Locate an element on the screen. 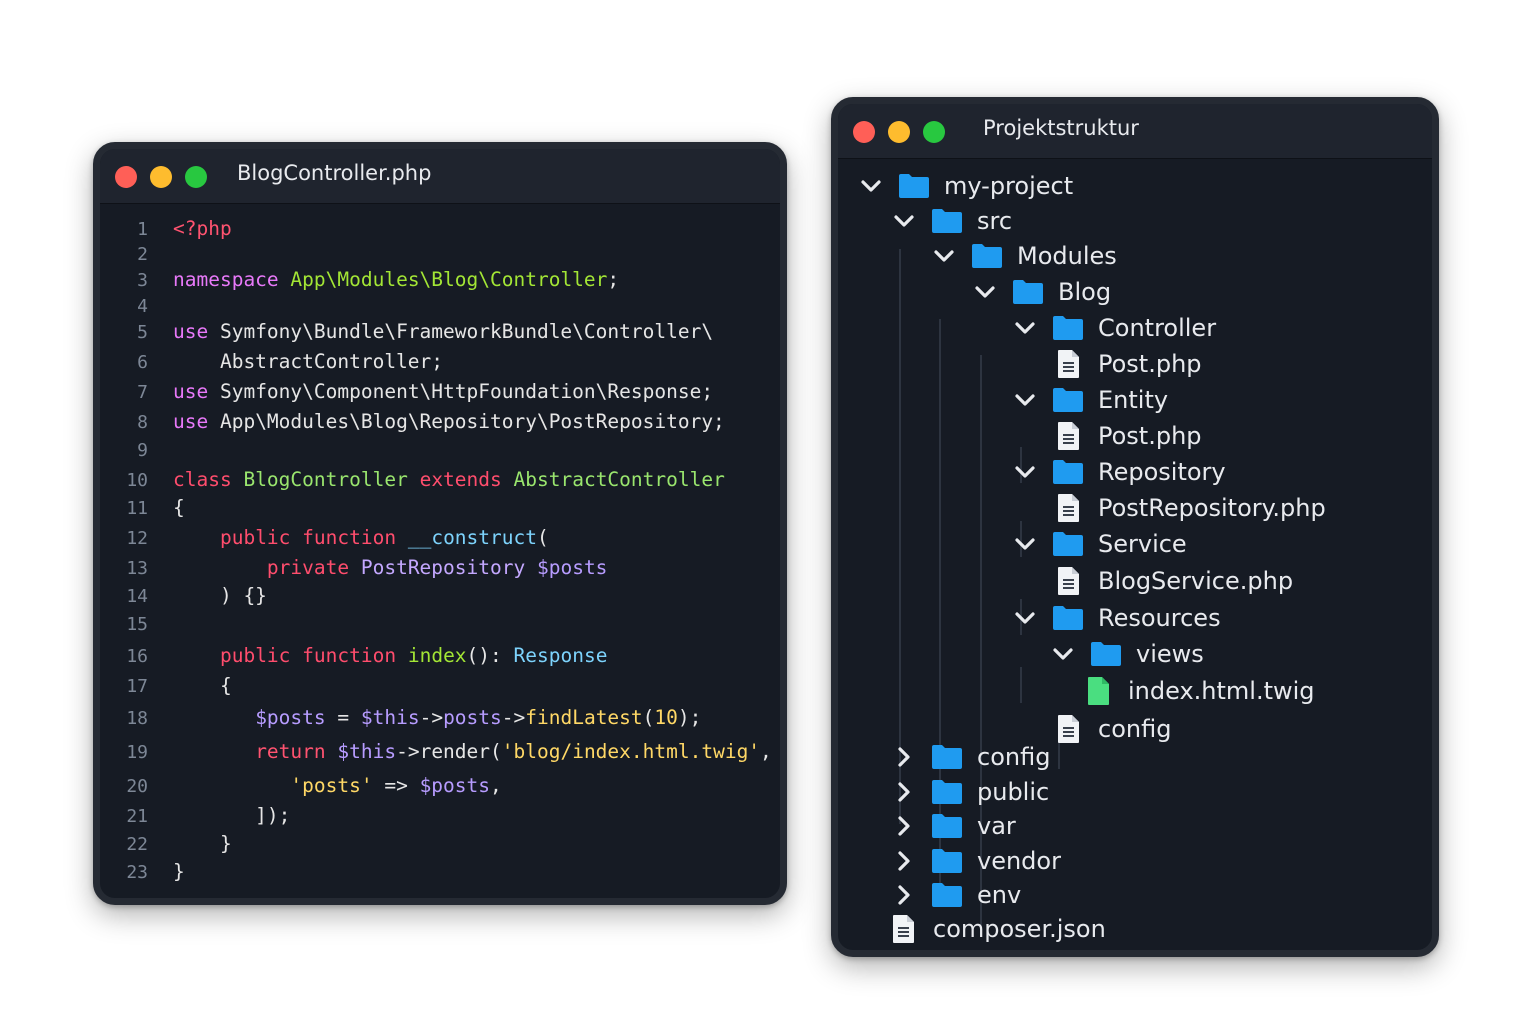 The image size is (1536, 1024). code-token: ); is located at coordinates (689, 717).